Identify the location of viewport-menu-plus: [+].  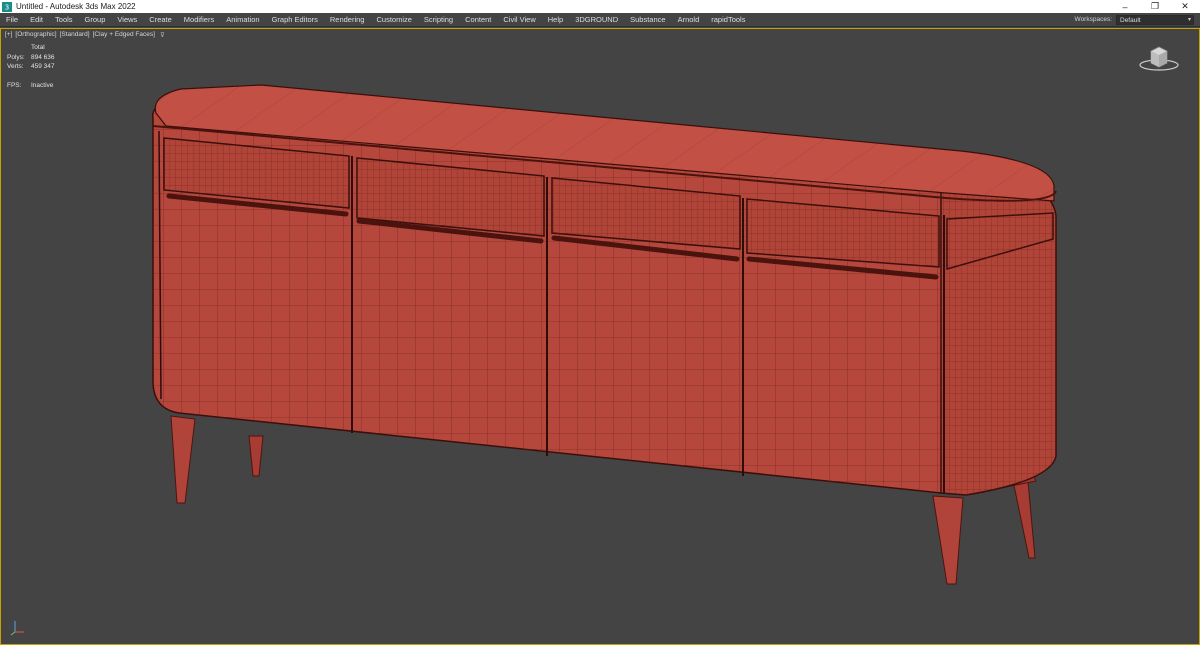
(8, 35).